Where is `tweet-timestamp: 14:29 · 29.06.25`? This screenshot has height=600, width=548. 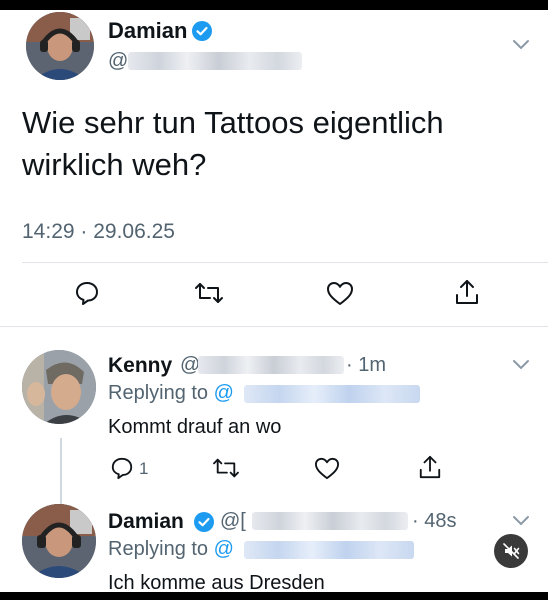 tweet-timestamp: 14:29 · 29.06.25 is located at coordinates (98, 232).